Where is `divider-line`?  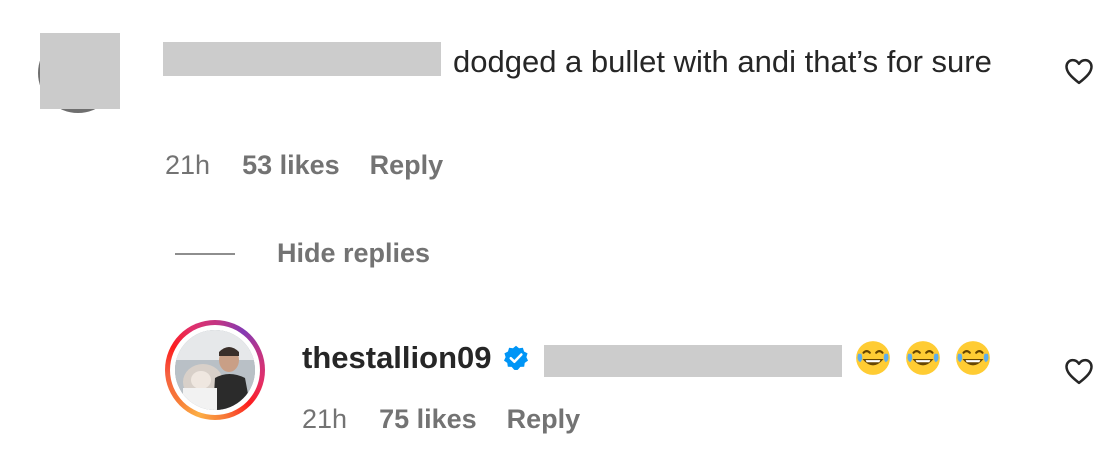 divider-line is located at coordinates (205, 253).